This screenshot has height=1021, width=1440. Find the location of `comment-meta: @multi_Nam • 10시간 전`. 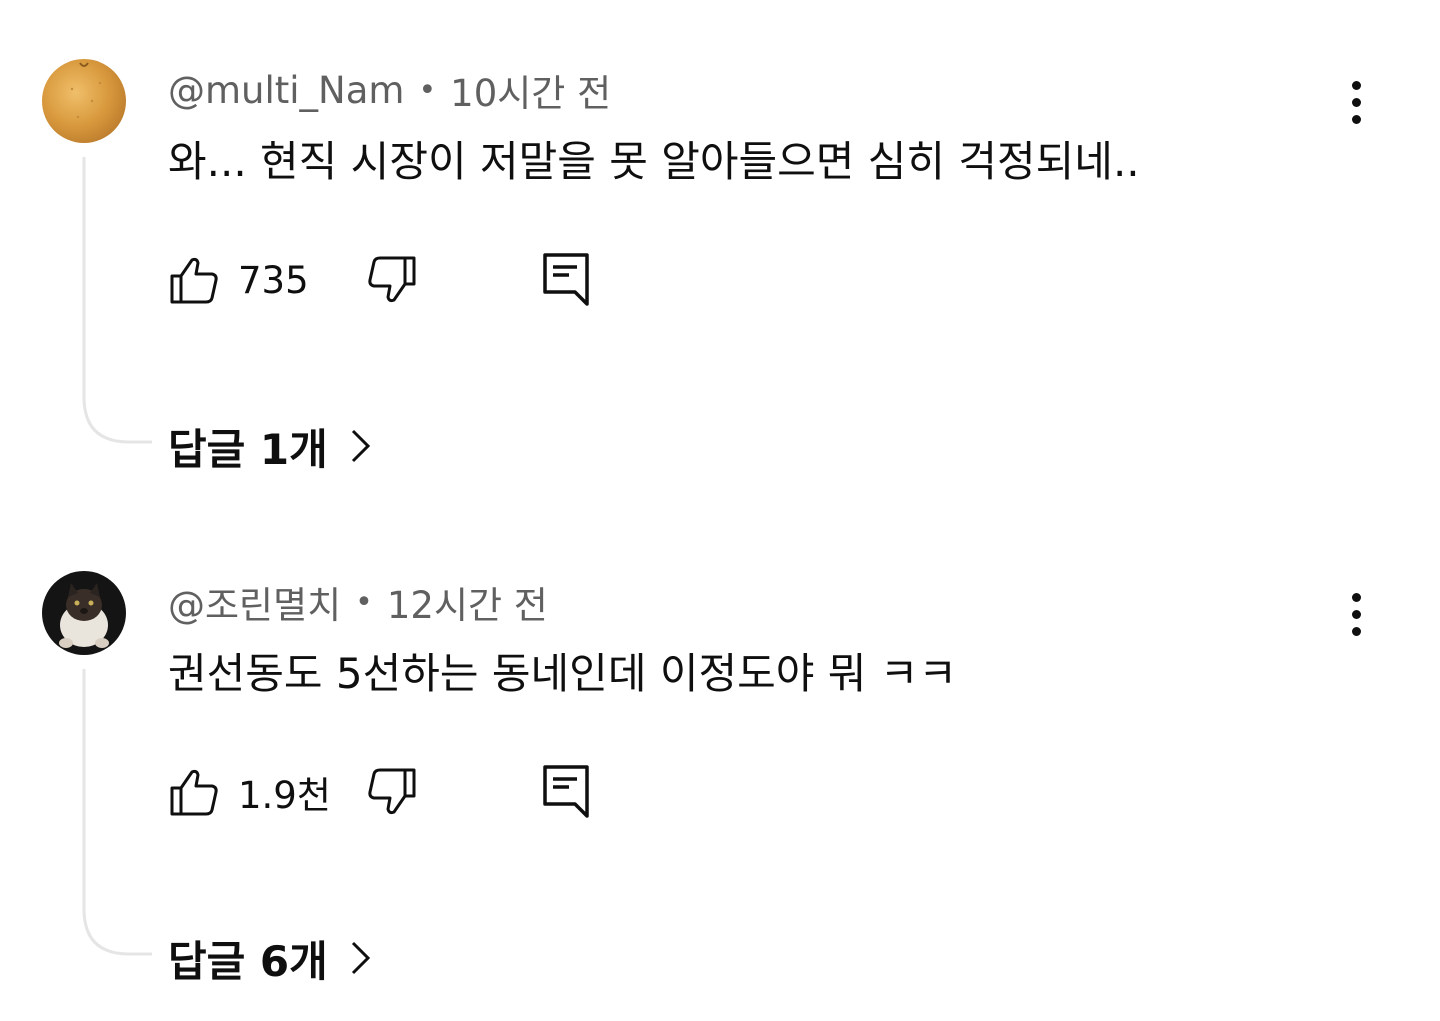

comment-meta: @multi_Nam • 10시간 전 is located at coordinates (389, 90).